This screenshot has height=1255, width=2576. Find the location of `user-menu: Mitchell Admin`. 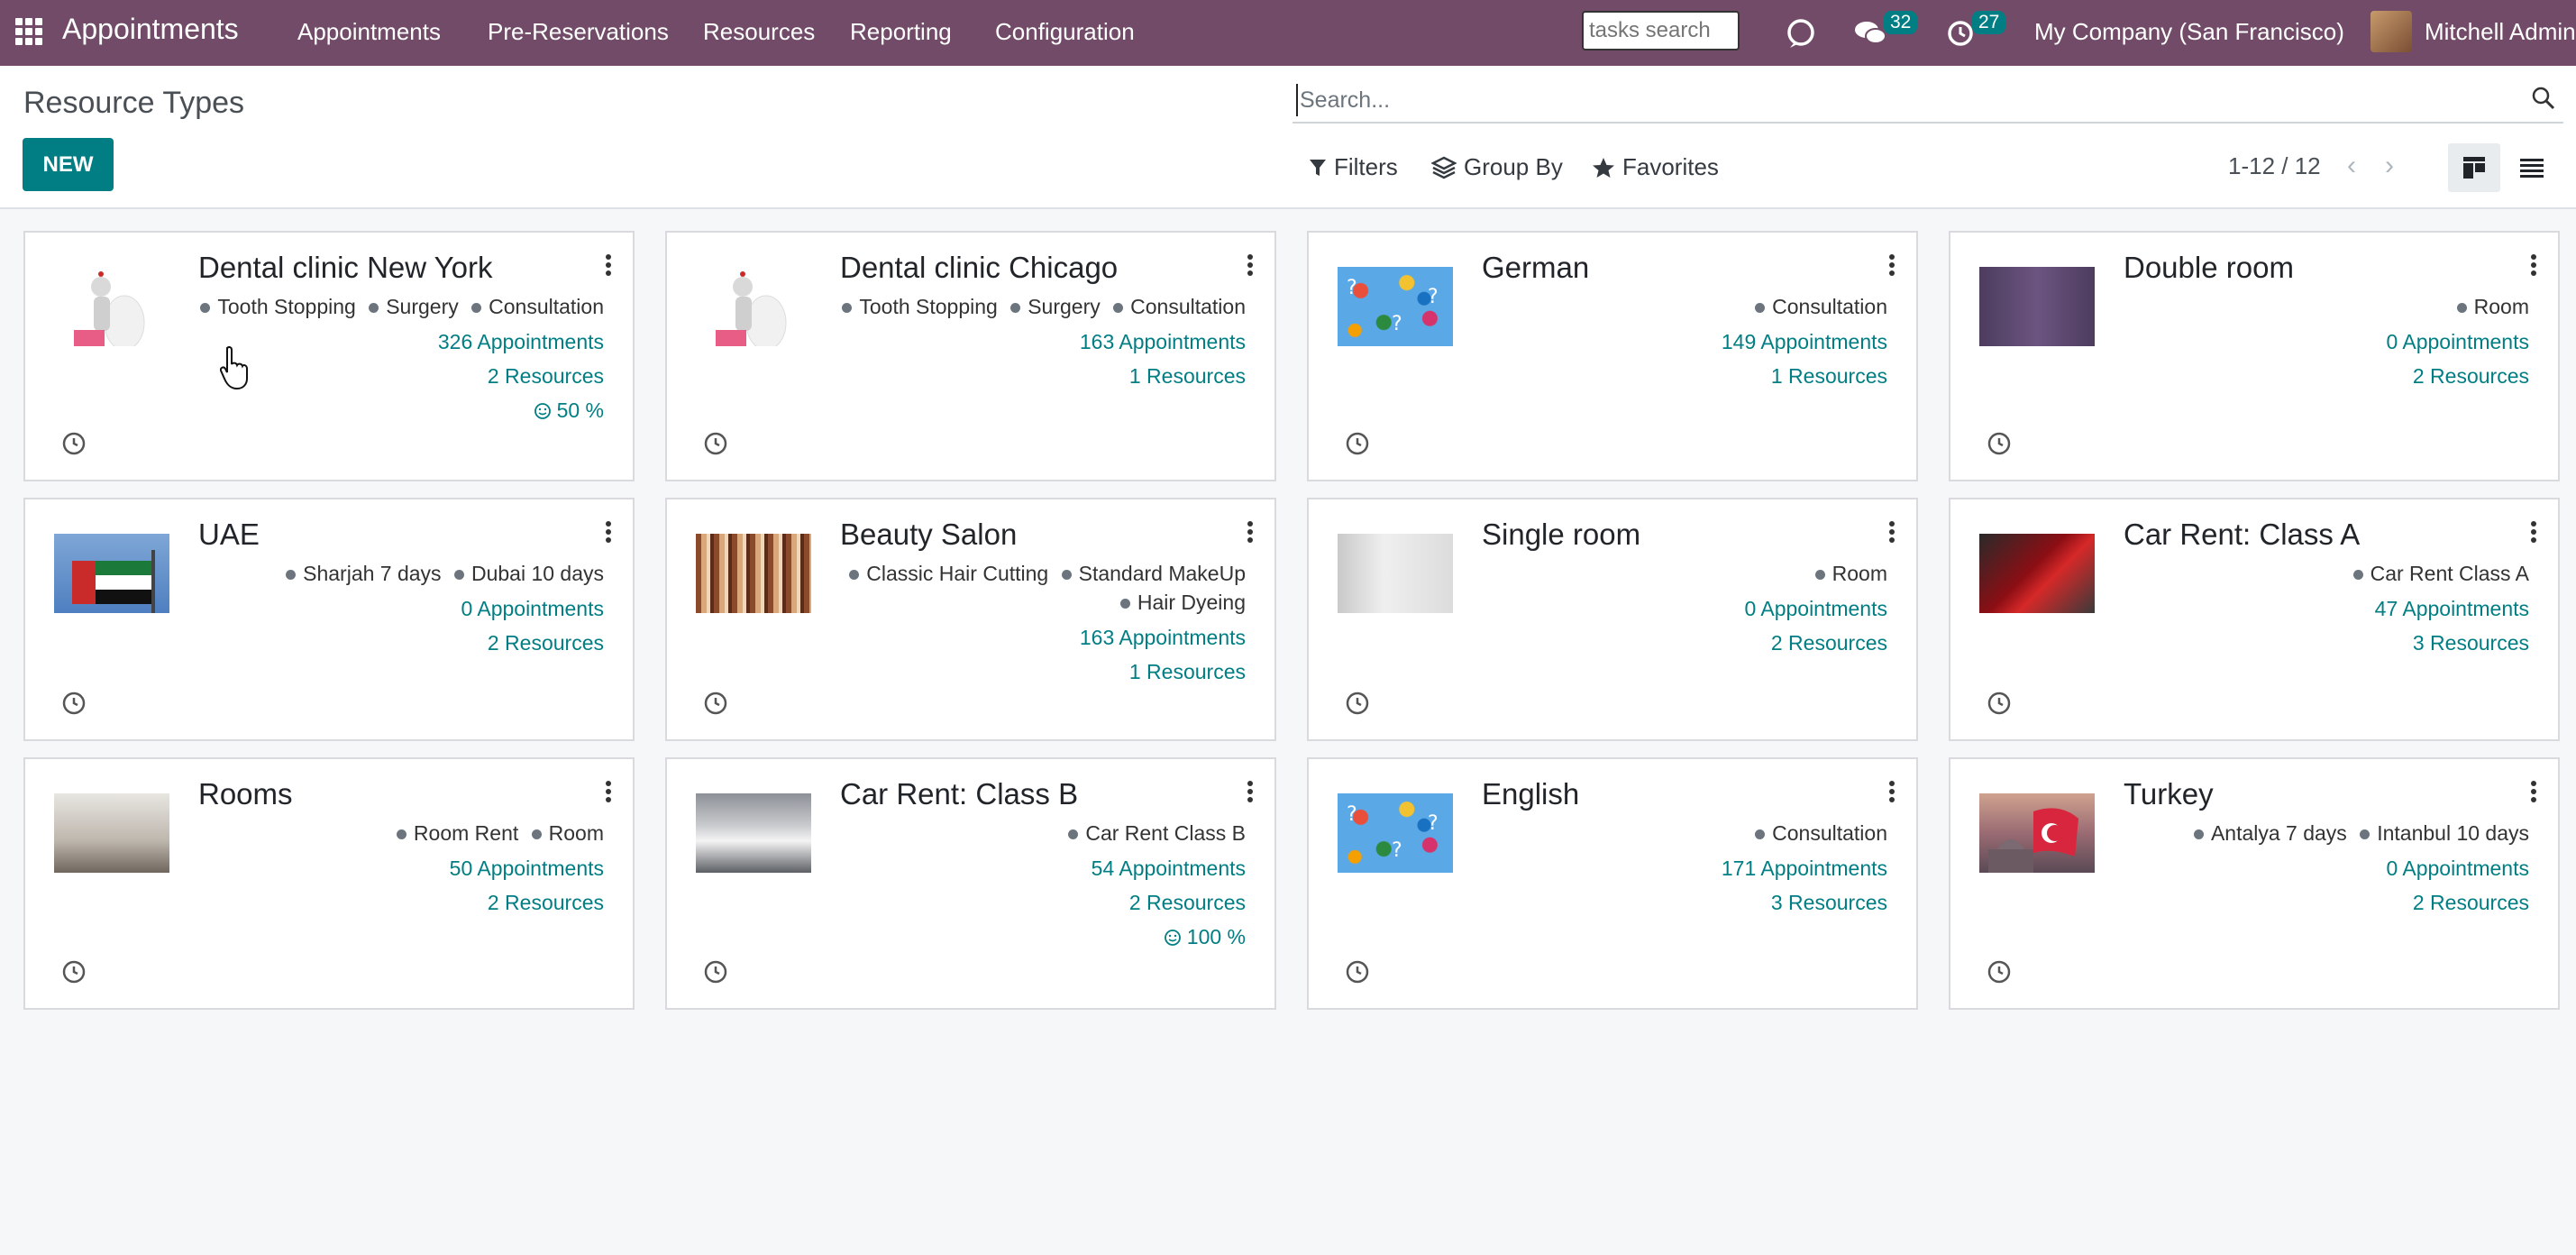

user-menu: Mitchell Admin is located at coordinates (2500, 32).